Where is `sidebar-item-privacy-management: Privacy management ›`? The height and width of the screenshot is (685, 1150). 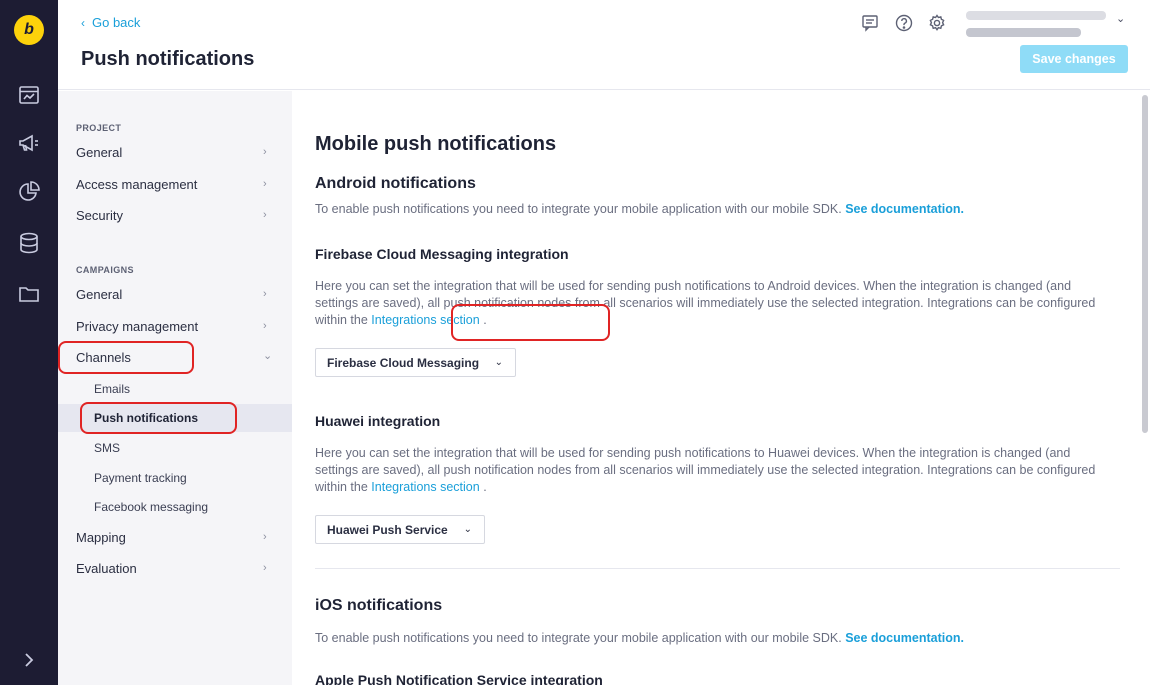 sidebar-item-privacy-management: Privacy management › is located at coordinates (175, 327).